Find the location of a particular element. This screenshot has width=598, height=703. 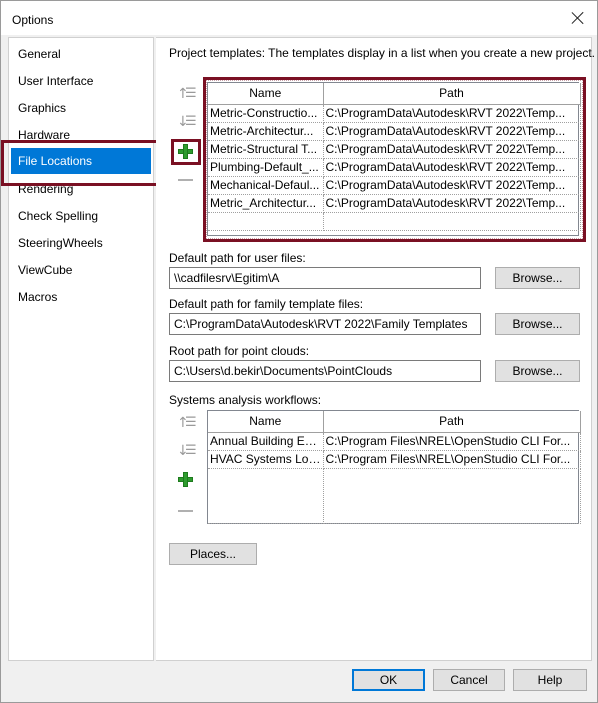

user-files-label: Default path for user files: is located at coordinates (237, 258).